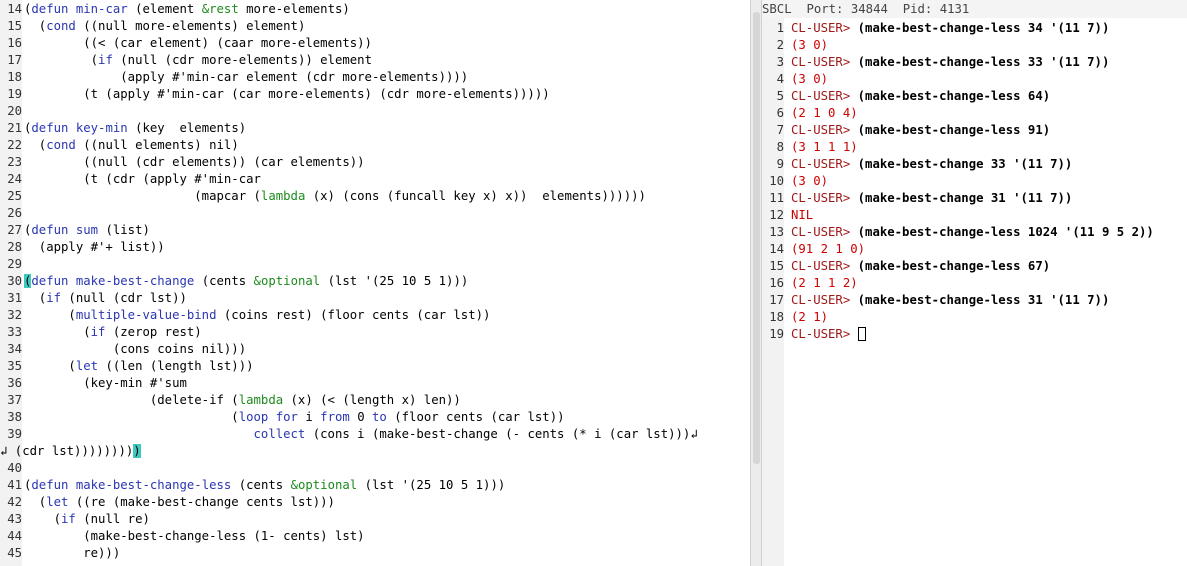 This screenshot has width=1187, height=566. I want to click on code-text: (apply #'+ list)), so click(94, 247).